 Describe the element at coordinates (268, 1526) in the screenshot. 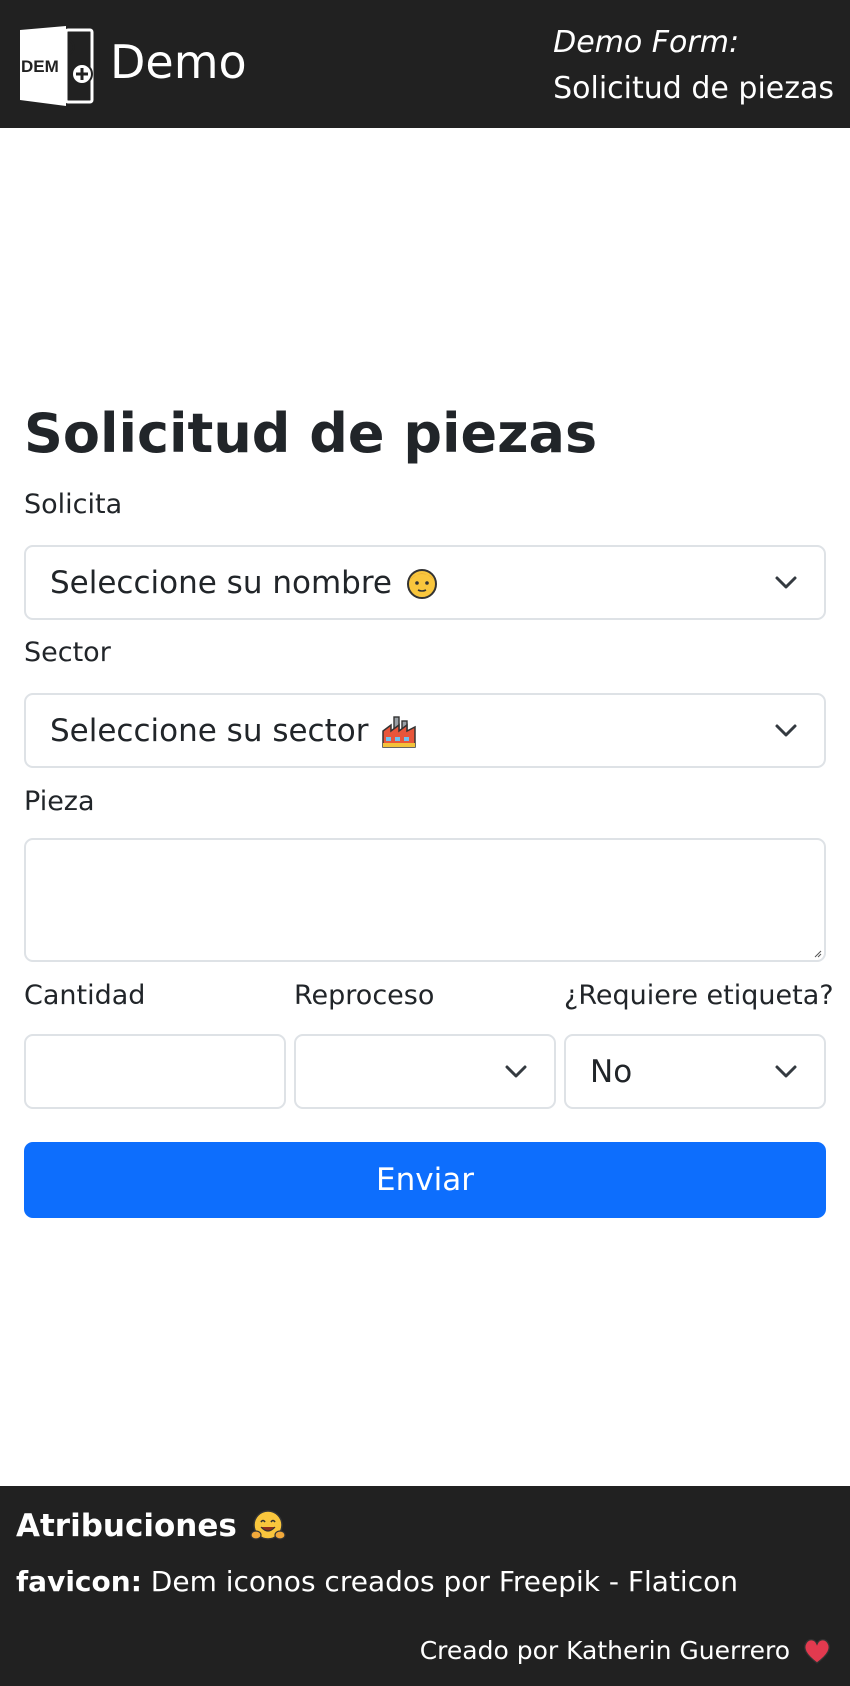

I see `hugging-face-icon` at that location.